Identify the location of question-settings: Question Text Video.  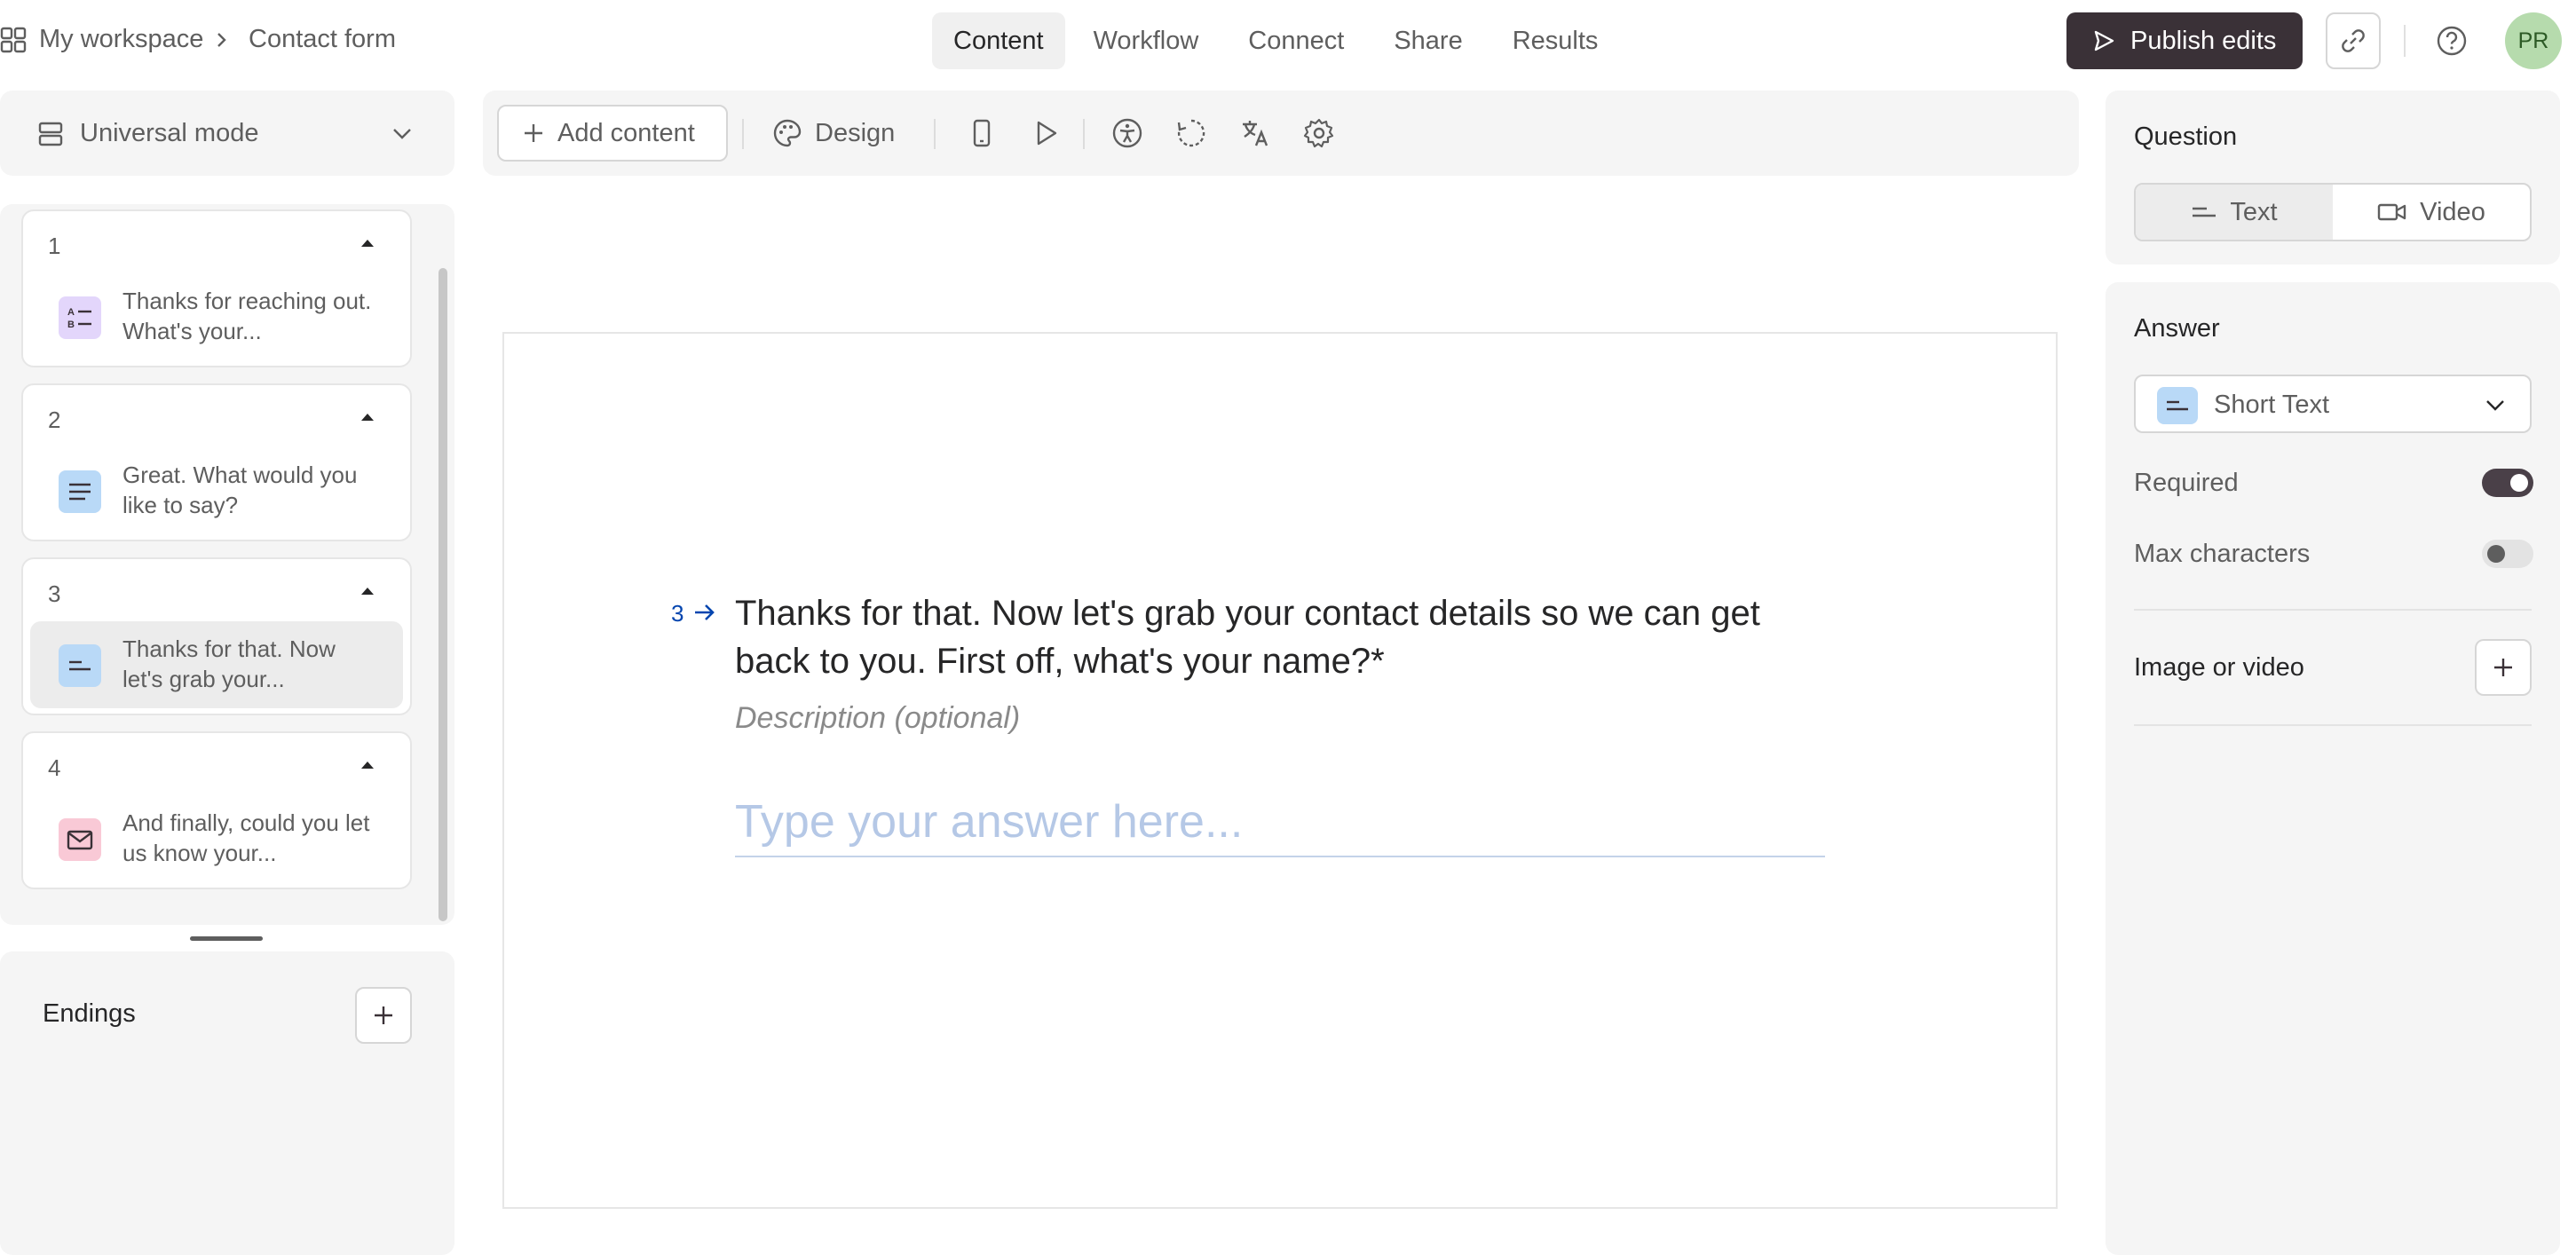
(2333, 177).